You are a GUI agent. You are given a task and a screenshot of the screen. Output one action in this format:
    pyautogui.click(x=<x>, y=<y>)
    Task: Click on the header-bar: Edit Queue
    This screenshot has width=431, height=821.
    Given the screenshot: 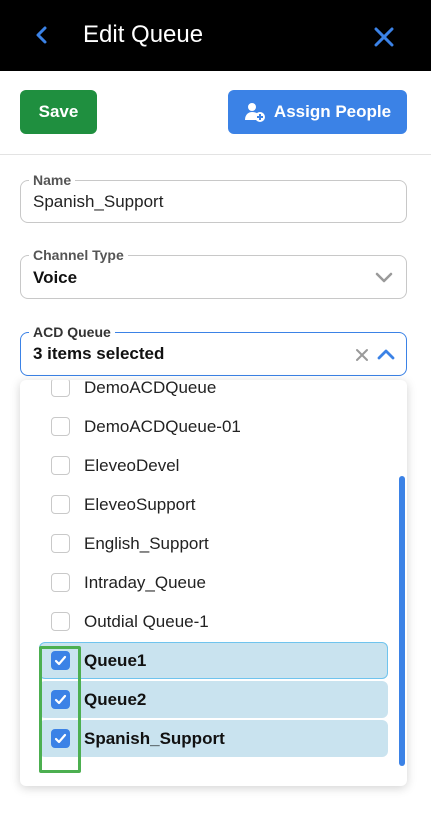 What is the action you would take?
    pyautogui.click(x=215, y=35)
    